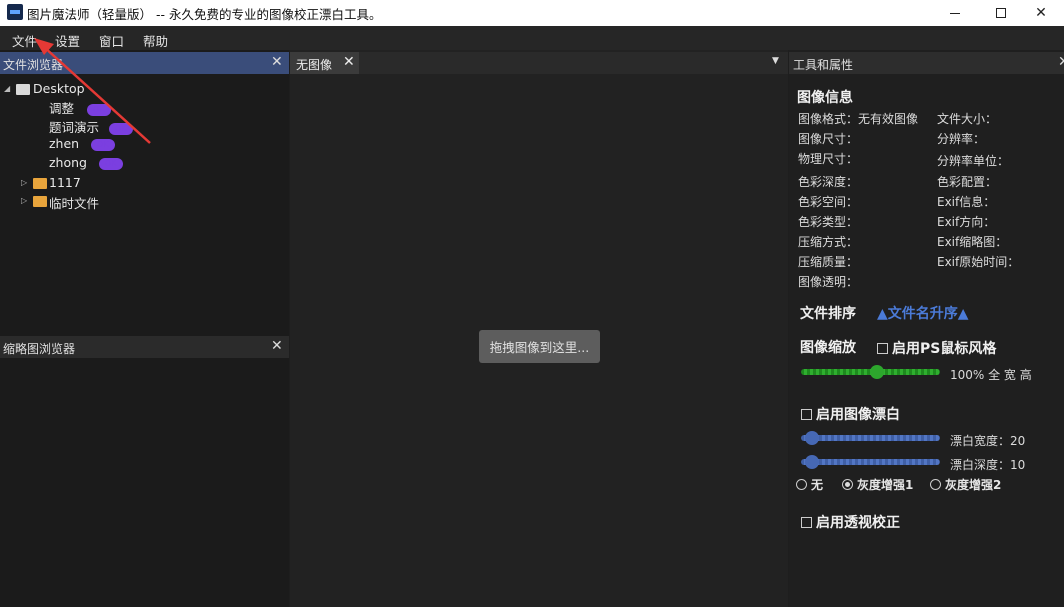 This screenshot has height=607, width=1064. I want to click on sort-title: 文件排序, so click(828, 314).